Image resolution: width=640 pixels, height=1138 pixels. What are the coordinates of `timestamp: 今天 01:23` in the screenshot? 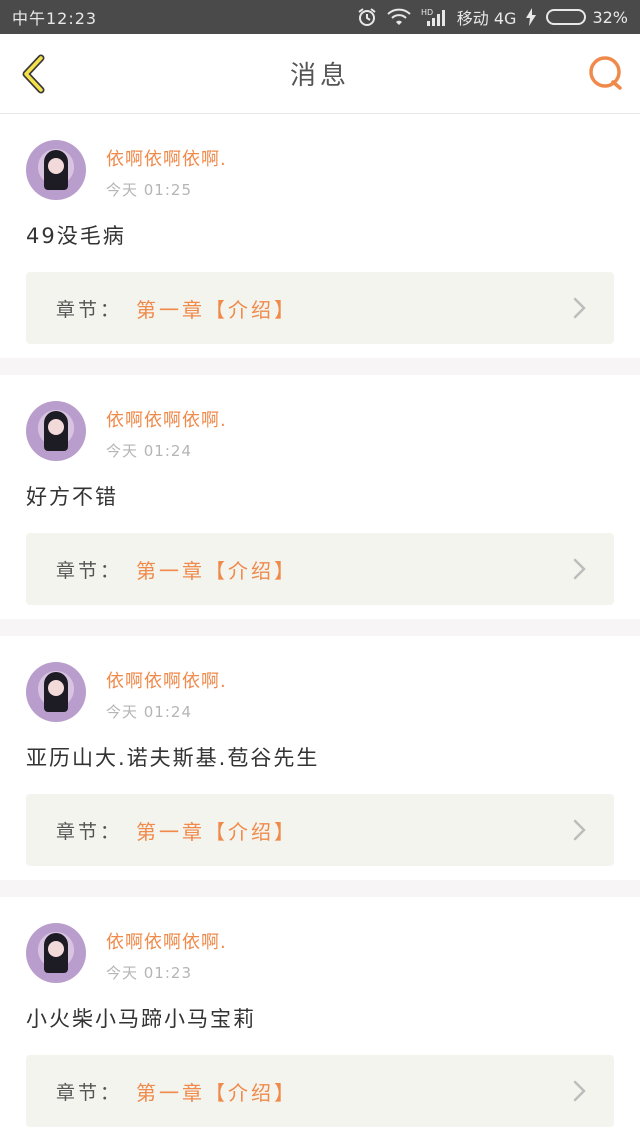 It's located at (149, 973).